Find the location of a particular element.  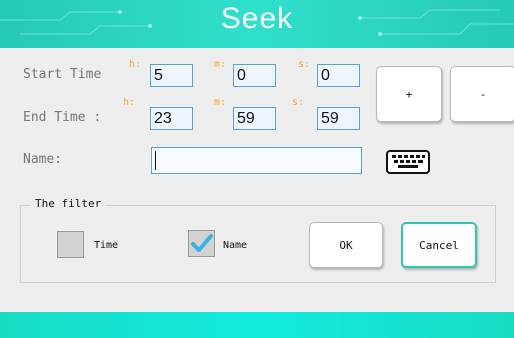

name-filter-label: Name is located at coordinates (235, 245).